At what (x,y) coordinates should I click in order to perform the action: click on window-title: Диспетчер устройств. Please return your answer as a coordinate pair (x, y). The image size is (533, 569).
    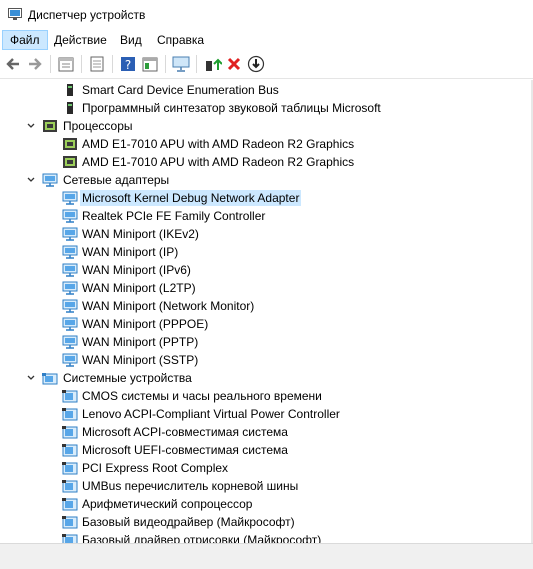
    Looking at the image, I should click on (87, 15).